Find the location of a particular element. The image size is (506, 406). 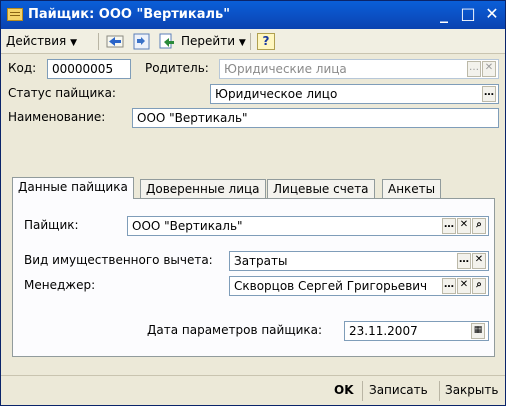

parent-value: Юридические лица is located at coordinates (285, 69).